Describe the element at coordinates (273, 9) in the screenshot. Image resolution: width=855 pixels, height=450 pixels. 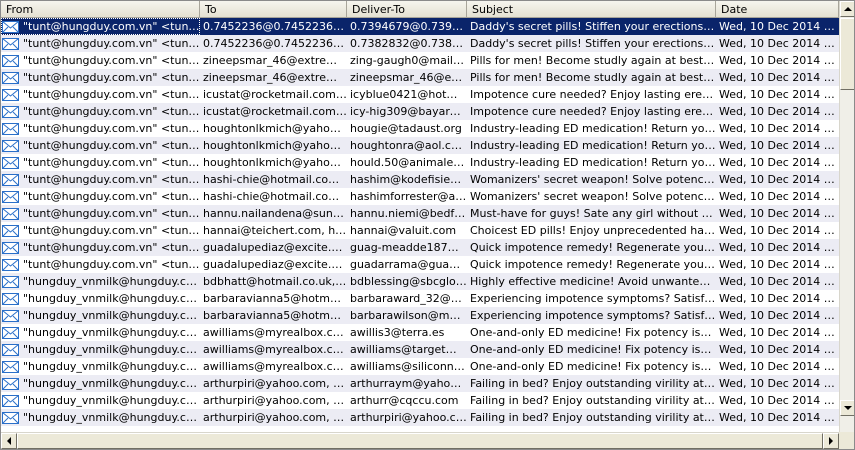
I see `column-header-to: To` at that location.